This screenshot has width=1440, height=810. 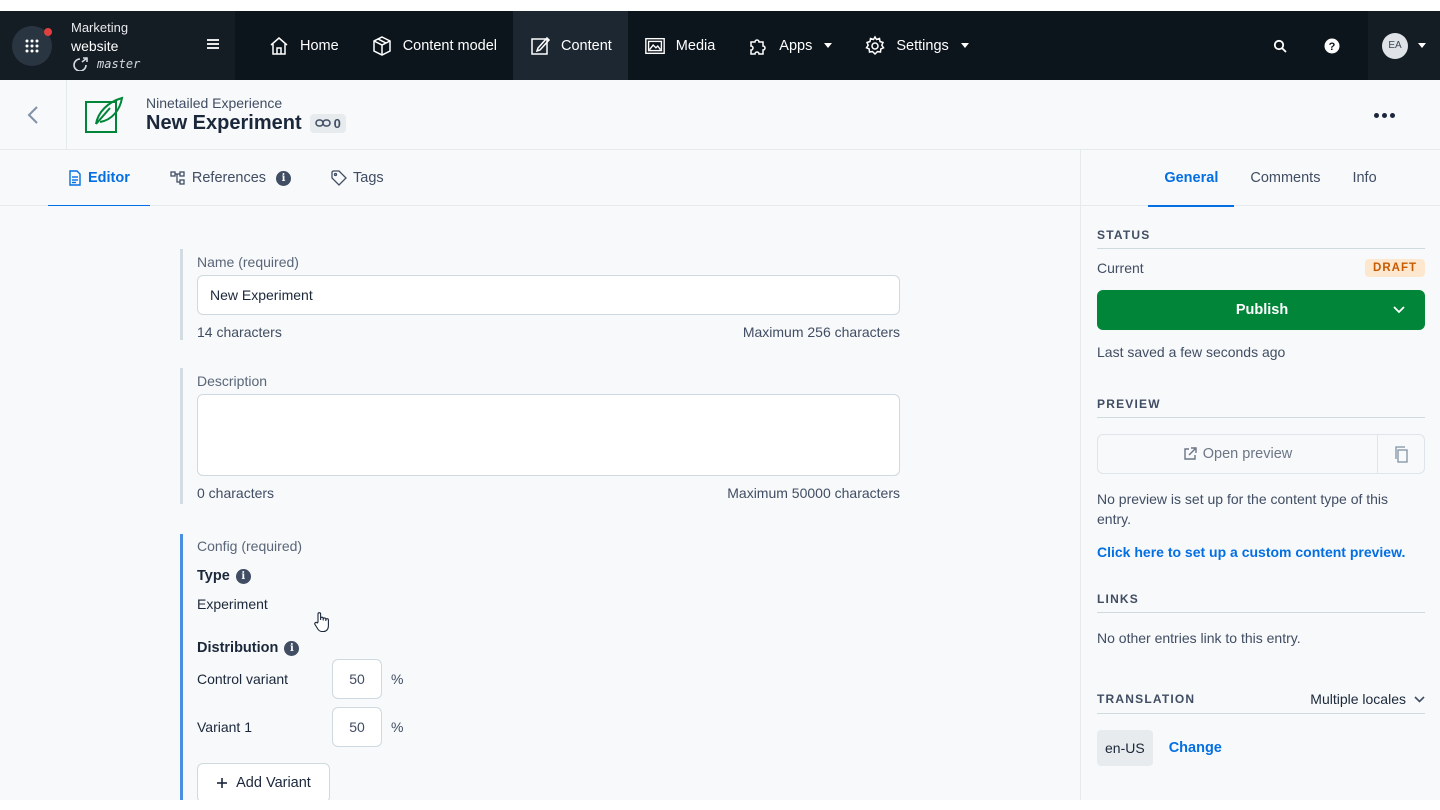 I want to click on references-count: 0, so click(x=337, y=123).